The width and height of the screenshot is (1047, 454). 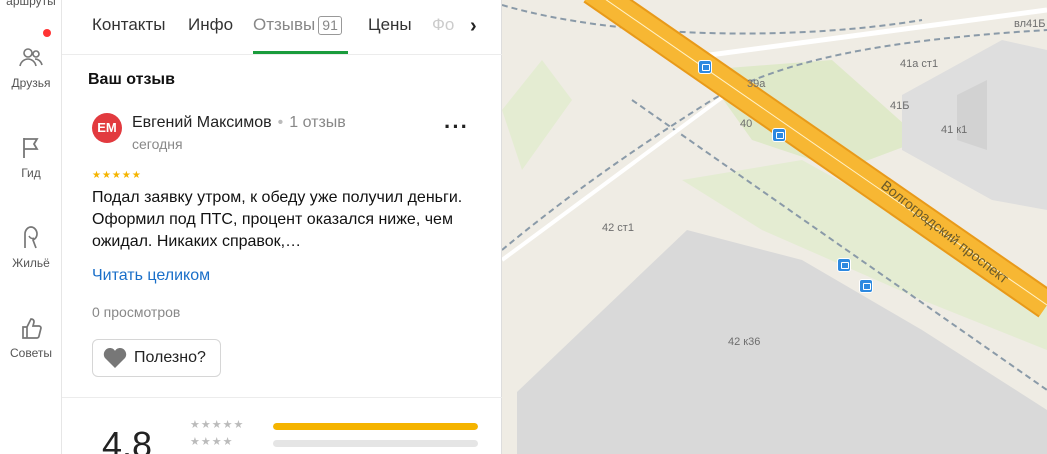 What do you see at coordinates (128, 25) in the screenshot?
I see `tab-contacts: Контакты` at bounding box center [128, 25].